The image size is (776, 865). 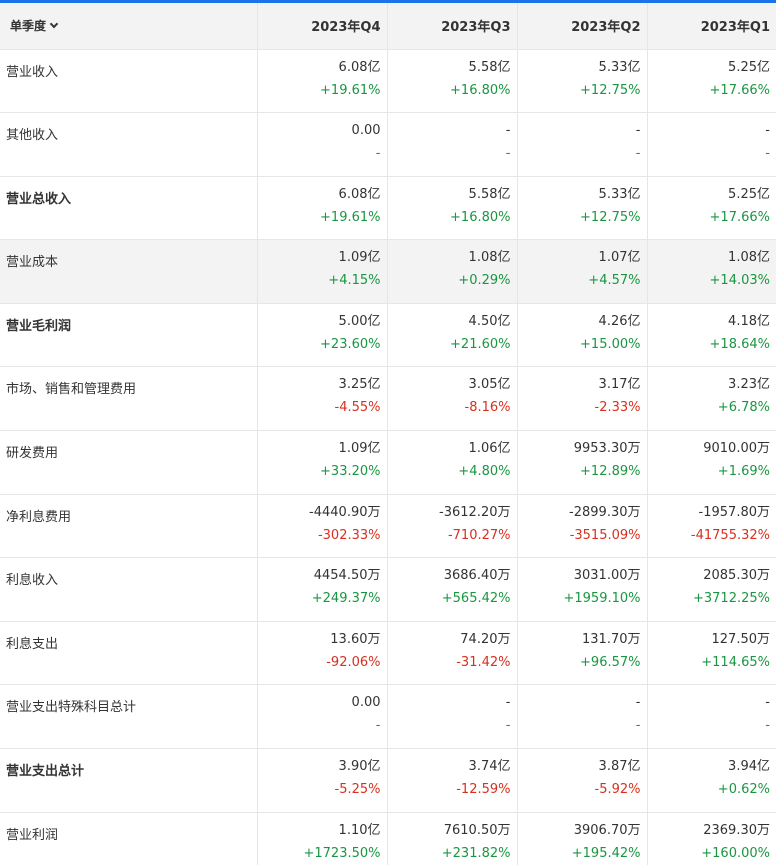 What do you see at coordinates (581, 335) in the screenshot?
I see `table-cell: 4.26亿 +15.00%` at bounding box center [581, 335].